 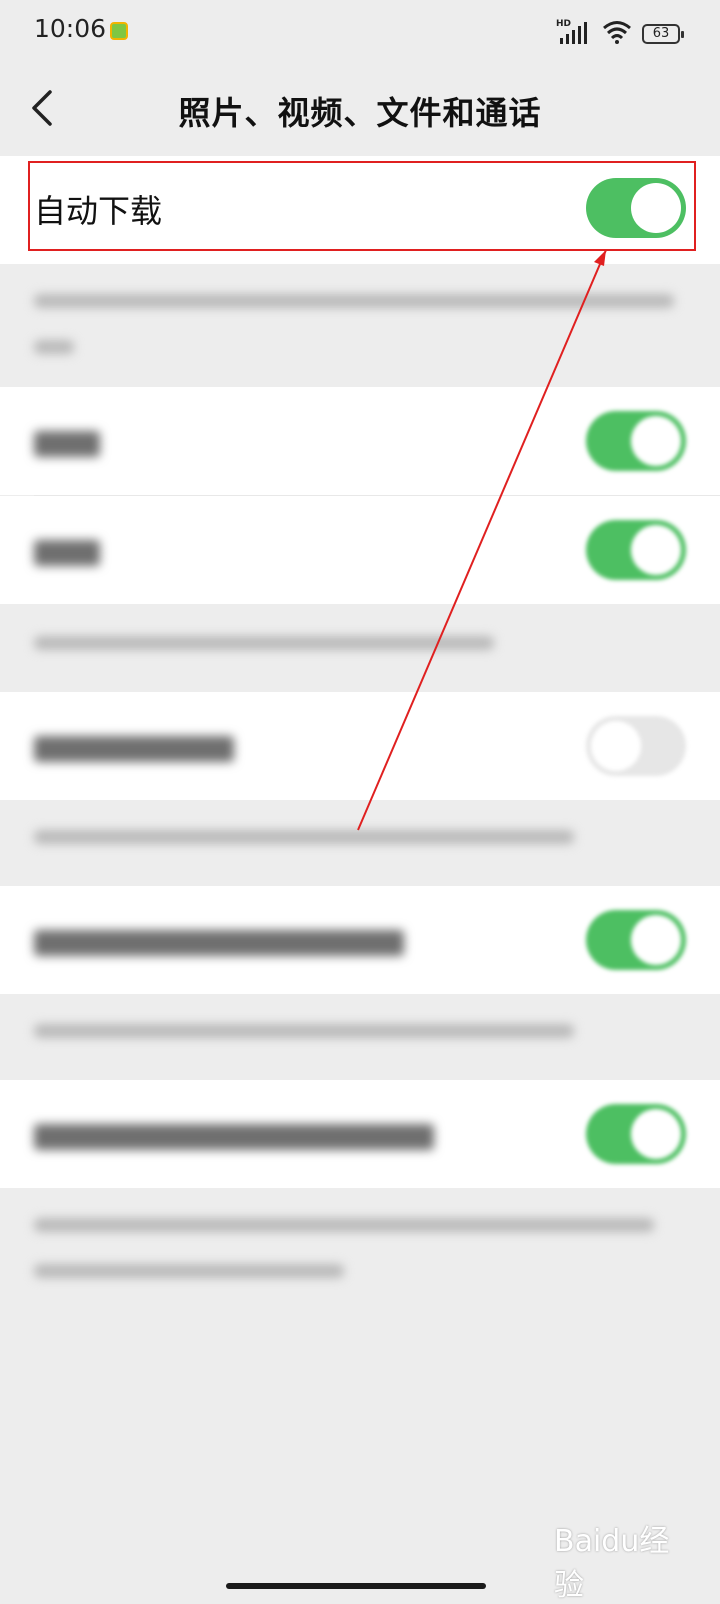 What do you see at coordinates (482, 540) in the screenshot?
I see `annotation-arrow` at bounding box center [482, 540].